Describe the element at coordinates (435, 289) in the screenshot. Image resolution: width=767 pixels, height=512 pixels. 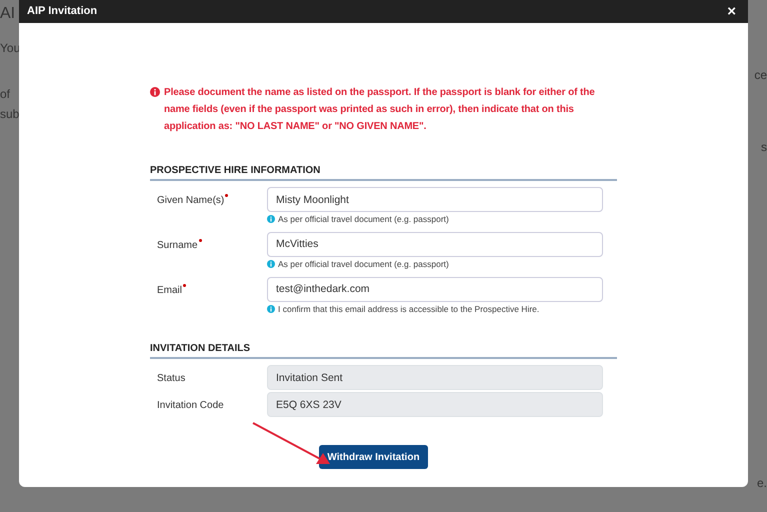
I see `input-field: test@inthedark.com` at that location.